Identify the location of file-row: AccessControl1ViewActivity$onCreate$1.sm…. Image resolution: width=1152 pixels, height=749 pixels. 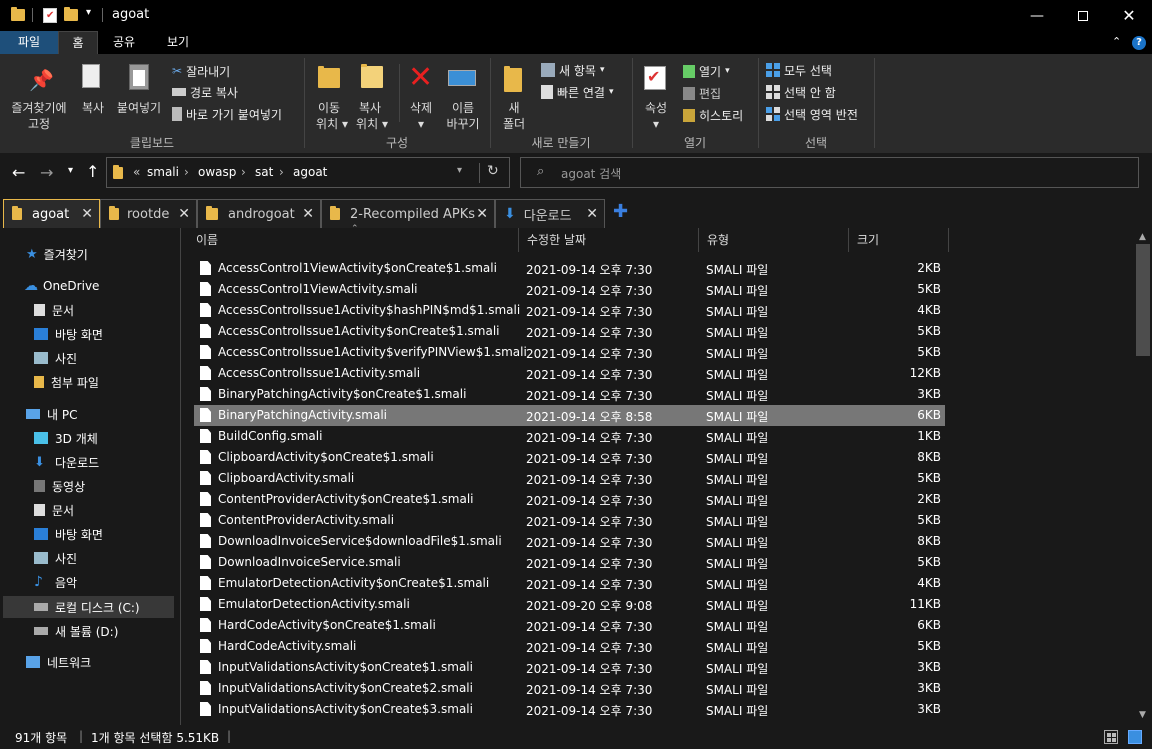
(569, 268).